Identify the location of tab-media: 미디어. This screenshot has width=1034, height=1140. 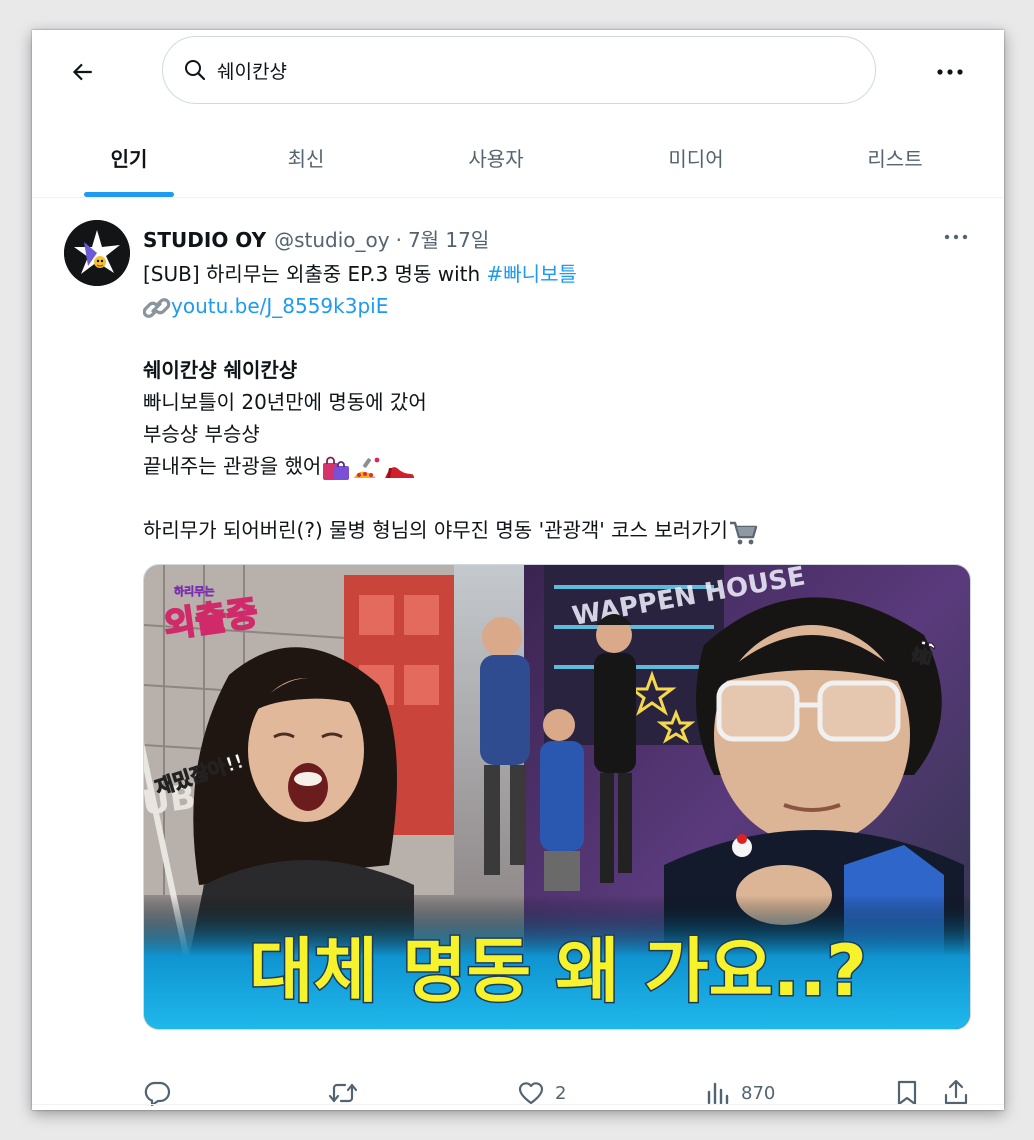
(696, 157).